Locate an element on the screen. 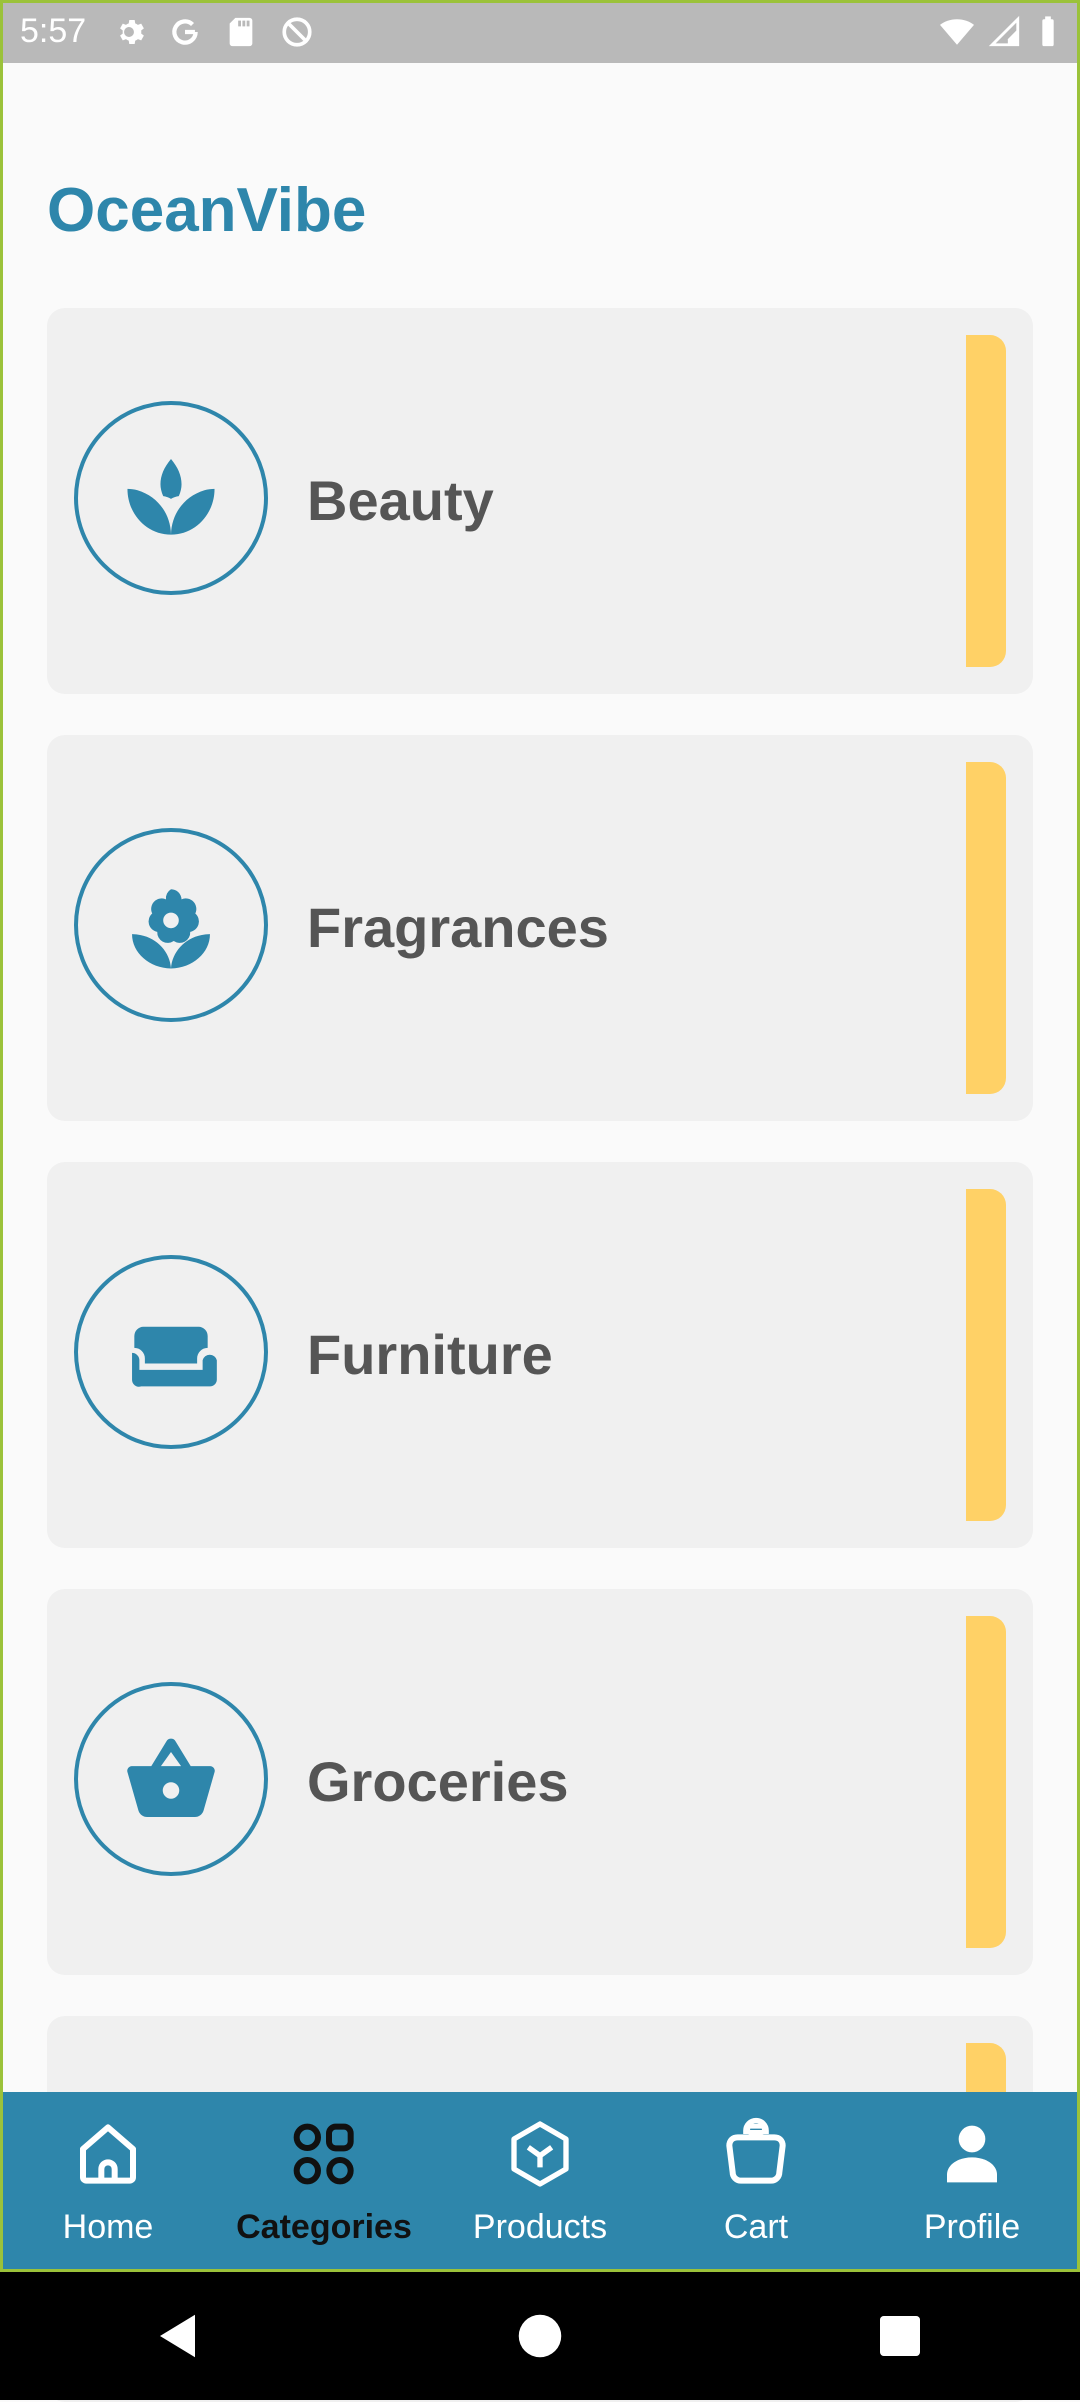 The height and width of the screenshot is (2402, 1080). nav-item-home: Home is located at coordinates (108, 2182).